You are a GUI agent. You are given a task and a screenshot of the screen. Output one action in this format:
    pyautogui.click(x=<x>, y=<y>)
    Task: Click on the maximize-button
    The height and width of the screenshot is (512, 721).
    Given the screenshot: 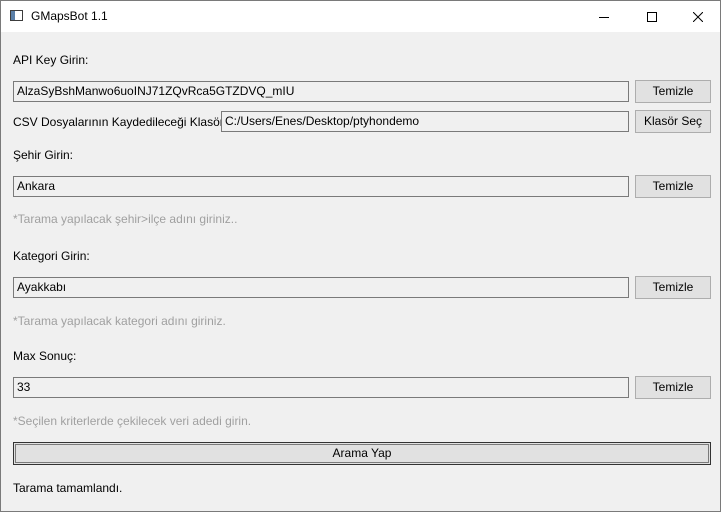 What is the action you would take?
    pyautogui.click(x=652, y=16)
    